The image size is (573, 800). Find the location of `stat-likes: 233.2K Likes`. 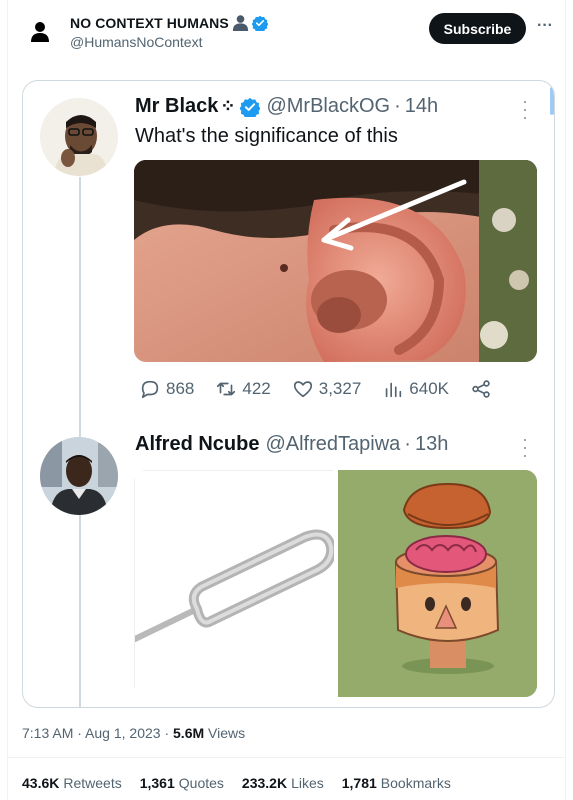

stat-likes: 233.2K Likes is located at coordinates (283, 783).